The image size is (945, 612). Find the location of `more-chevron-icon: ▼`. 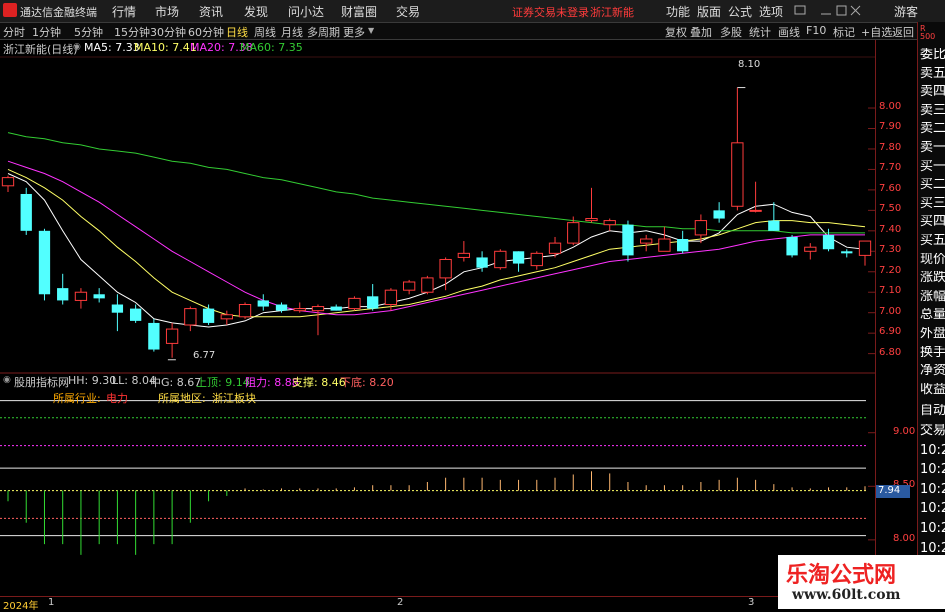

more-chevron-icon: ▼ is located at coordinates (371, 30).